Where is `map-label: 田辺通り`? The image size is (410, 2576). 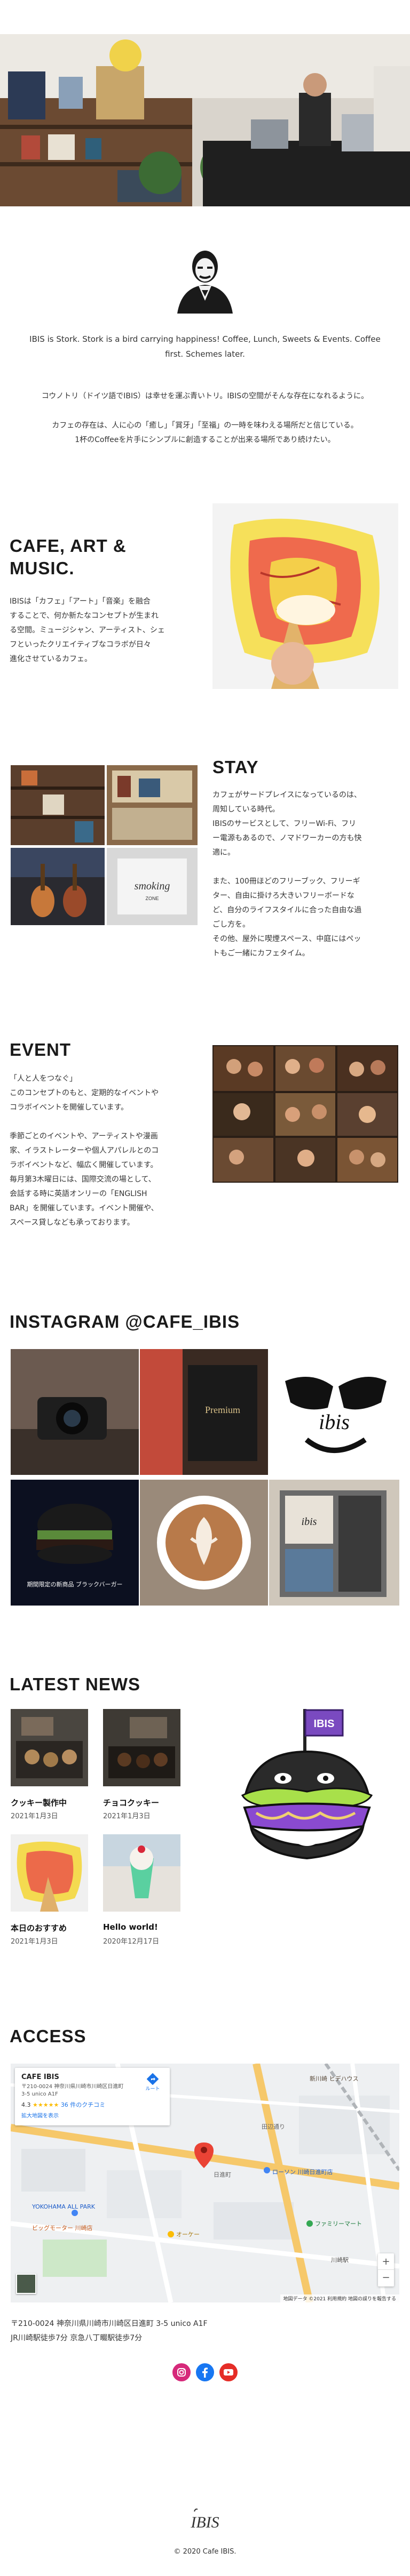 map-label: 田辺通り is located at coordinates (273, 2127).